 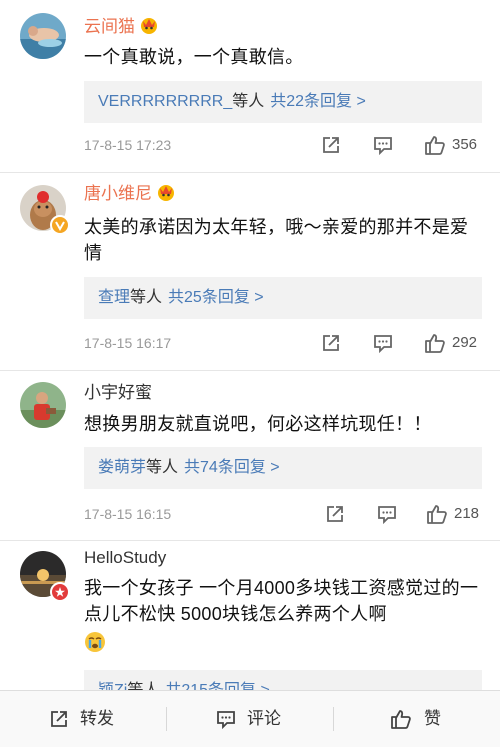 What do you see at coordinates (128, 343) in the screenshot?
I see `timestamp: 17-8-15 16:17` at bounding box center [128, 343].